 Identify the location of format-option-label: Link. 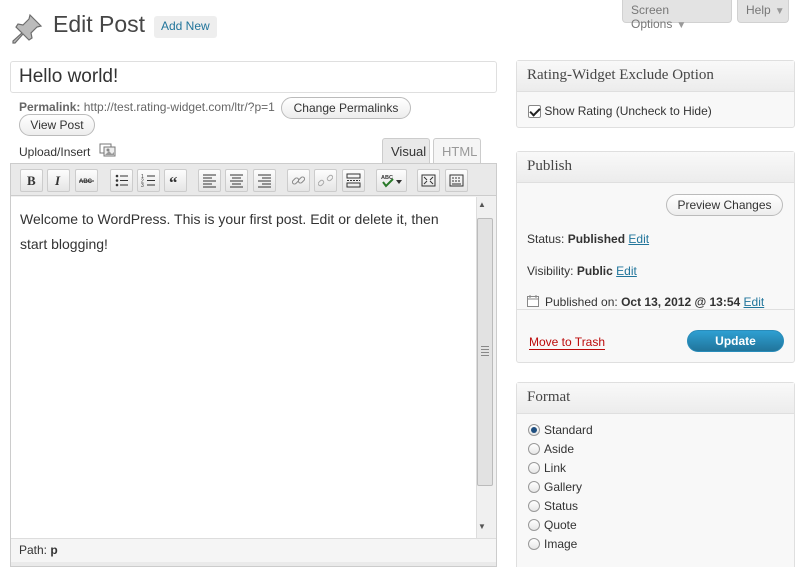
(555, 468).